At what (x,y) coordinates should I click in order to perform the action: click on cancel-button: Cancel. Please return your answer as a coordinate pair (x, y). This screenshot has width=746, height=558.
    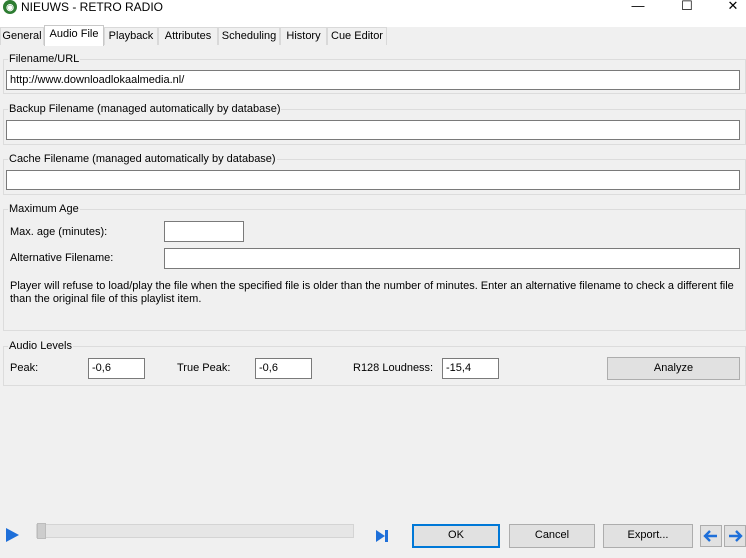
    Looking at the image, I should click on (552, 536).